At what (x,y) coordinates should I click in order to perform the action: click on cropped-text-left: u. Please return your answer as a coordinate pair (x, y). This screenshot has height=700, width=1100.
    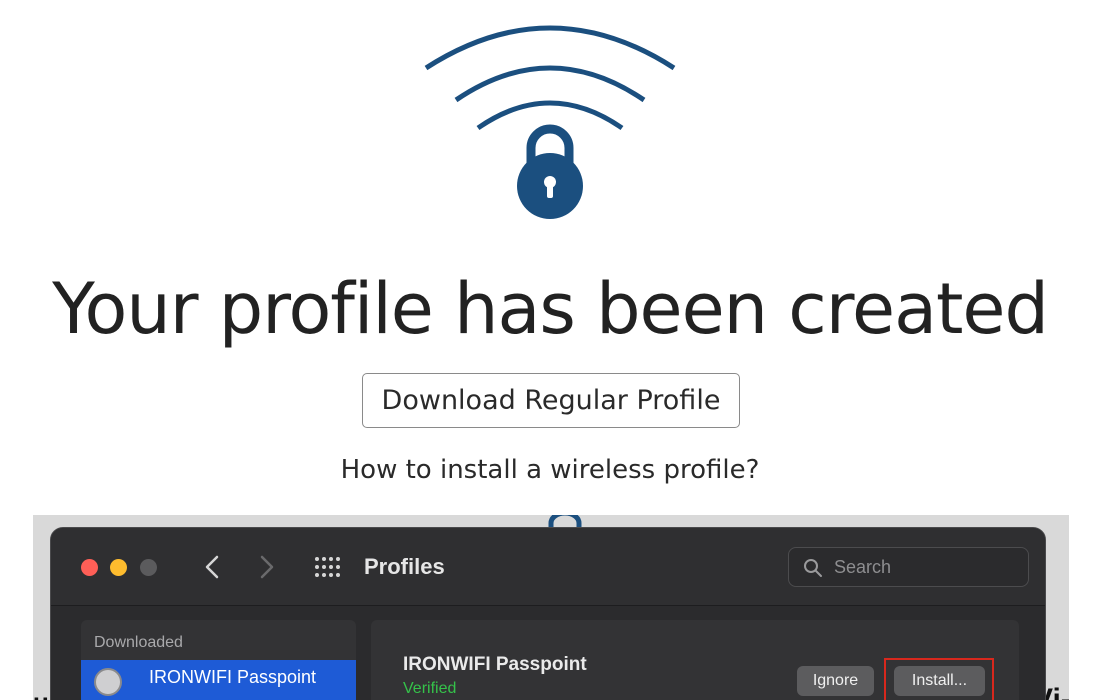
    Looking at the image, I should click on (41, 693).